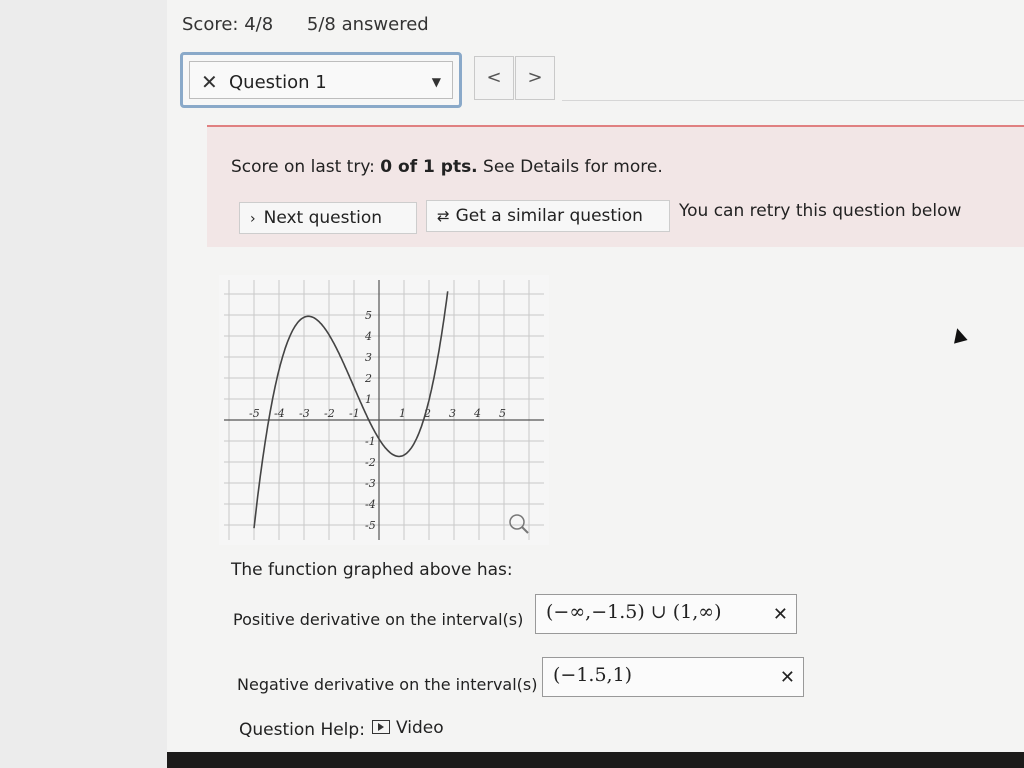 The image size is (1024, 768). I want to click on video-label: Video, so click(420, 728).